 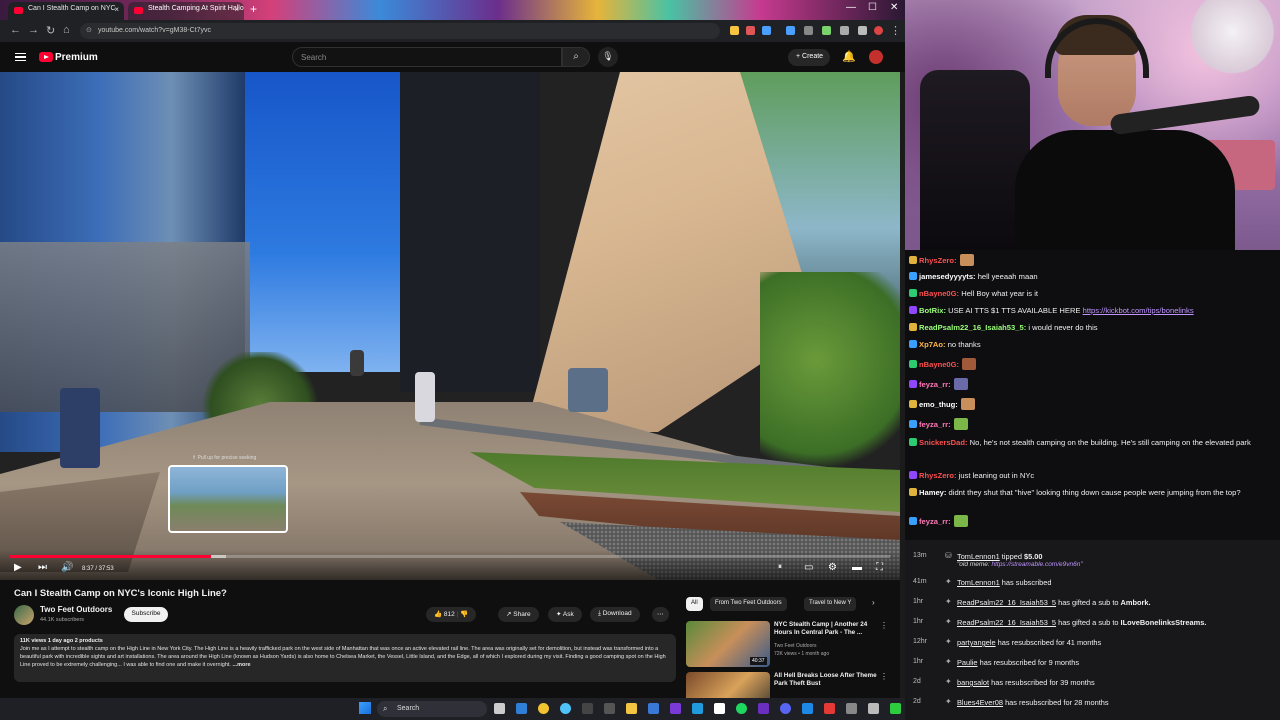 What do you see at coordinates (543, 708) in the screenshot?
I see `chrome-icon` at bounding box center [543, 708].